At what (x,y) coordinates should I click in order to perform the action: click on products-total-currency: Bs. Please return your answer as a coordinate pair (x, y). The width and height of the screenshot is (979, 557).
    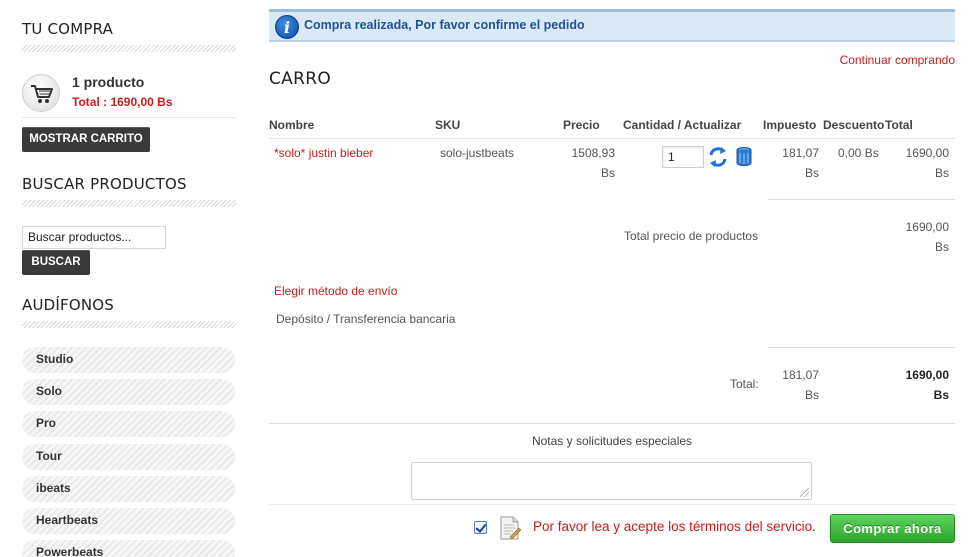
    Looking at the image, I should click on (941, 247).